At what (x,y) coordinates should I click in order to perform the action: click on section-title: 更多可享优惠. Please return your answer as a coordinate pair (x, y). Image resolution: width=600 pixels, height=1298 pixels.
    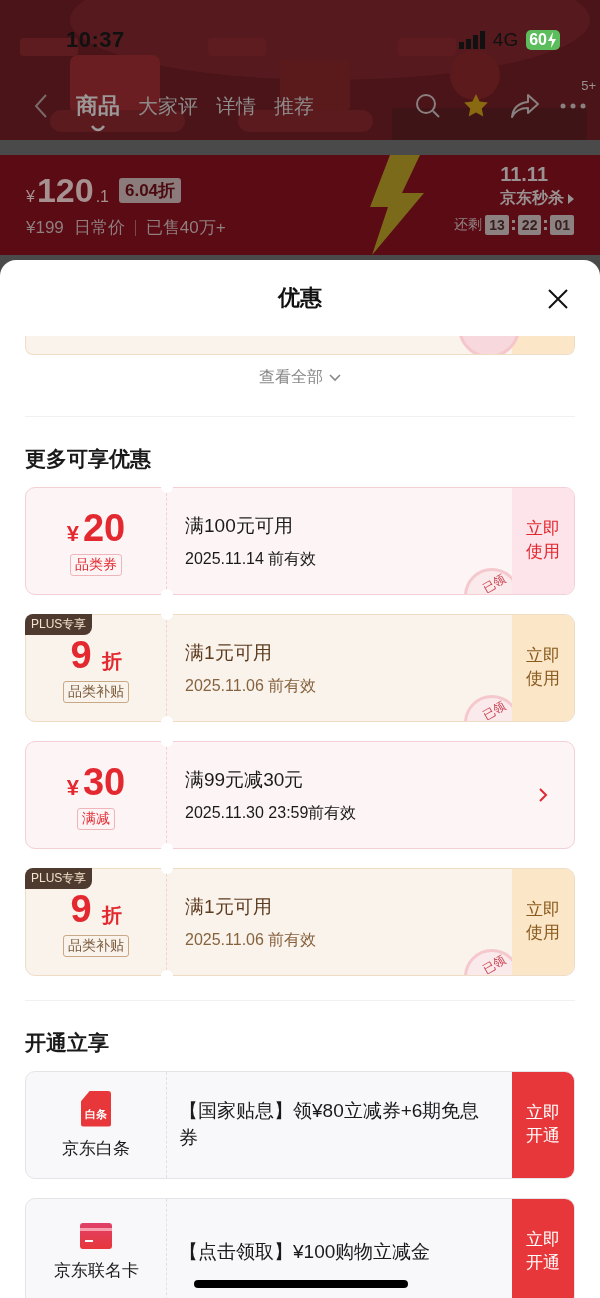
    Looking at the image, I should click on (88, 459).